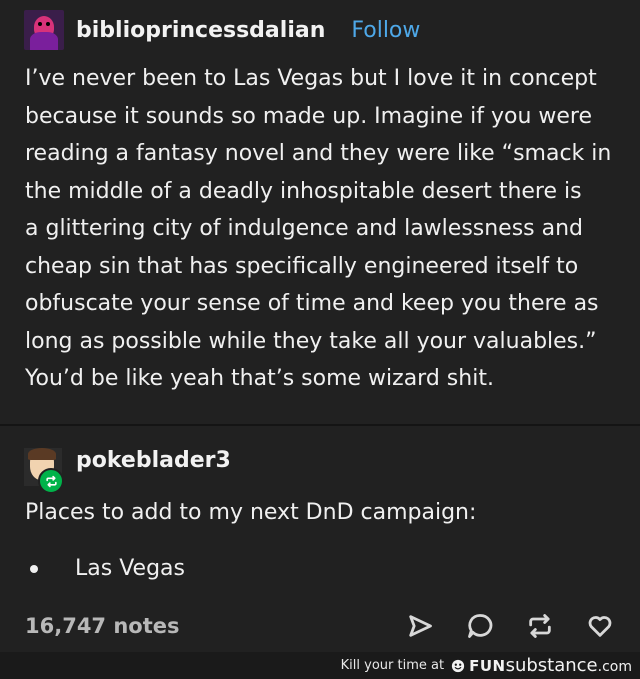 This screenshot has width=640, height=679. I want to click on reblog-text: Places to add to my next DnD campaign:, so click(251, 512).